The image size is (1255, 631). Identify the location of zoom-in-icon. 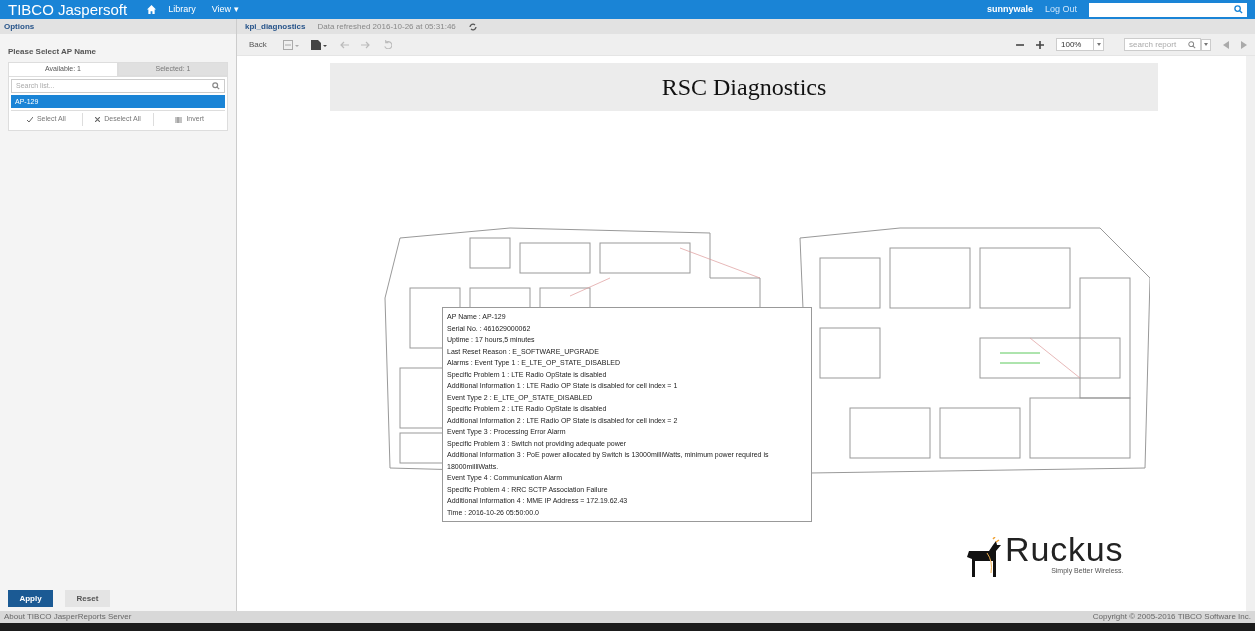
(1040, 44).